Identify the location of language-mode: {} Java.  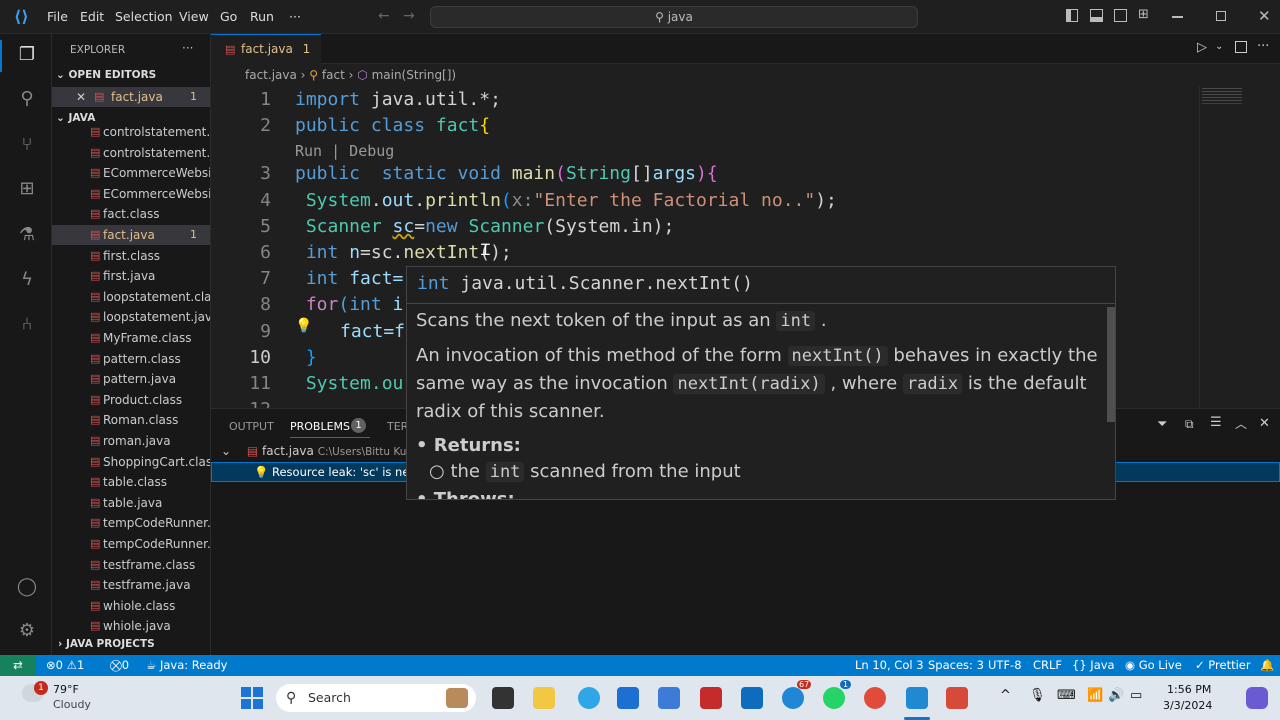
(1093, 665).